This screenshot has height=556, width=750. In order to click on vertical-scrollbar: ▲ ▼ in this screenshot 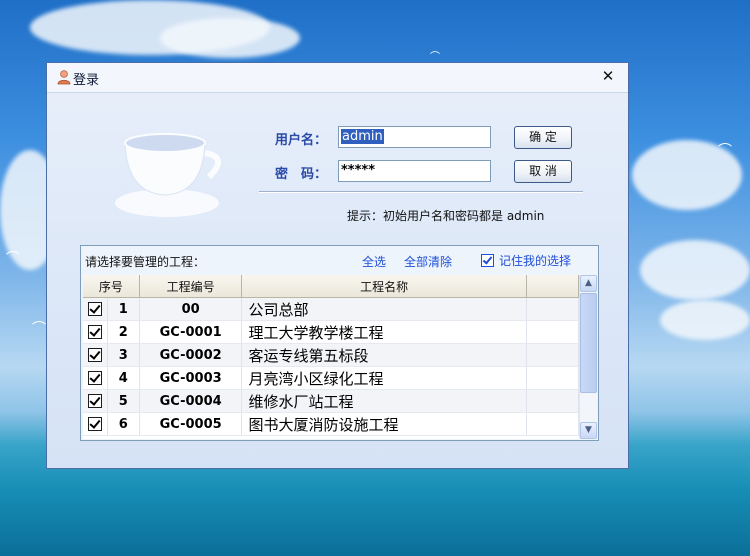, I will do `click(588, 357)`.